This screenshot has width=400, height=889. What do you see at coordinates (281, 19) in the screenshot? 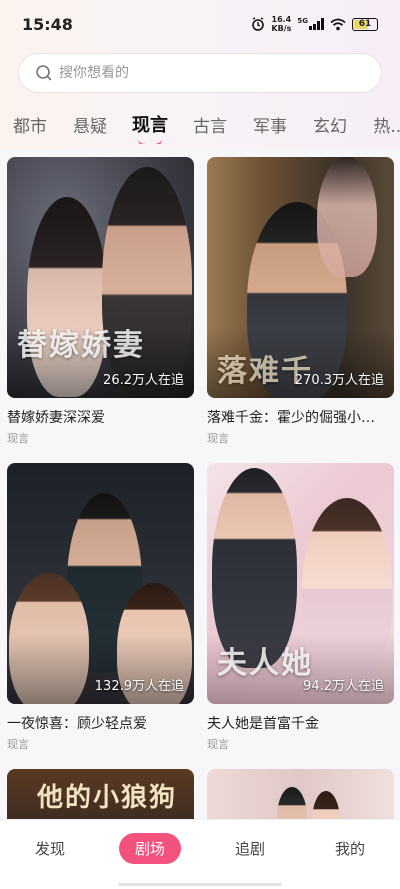
I see `net-speed-value: 16.4` at bounding box center [281, 19].